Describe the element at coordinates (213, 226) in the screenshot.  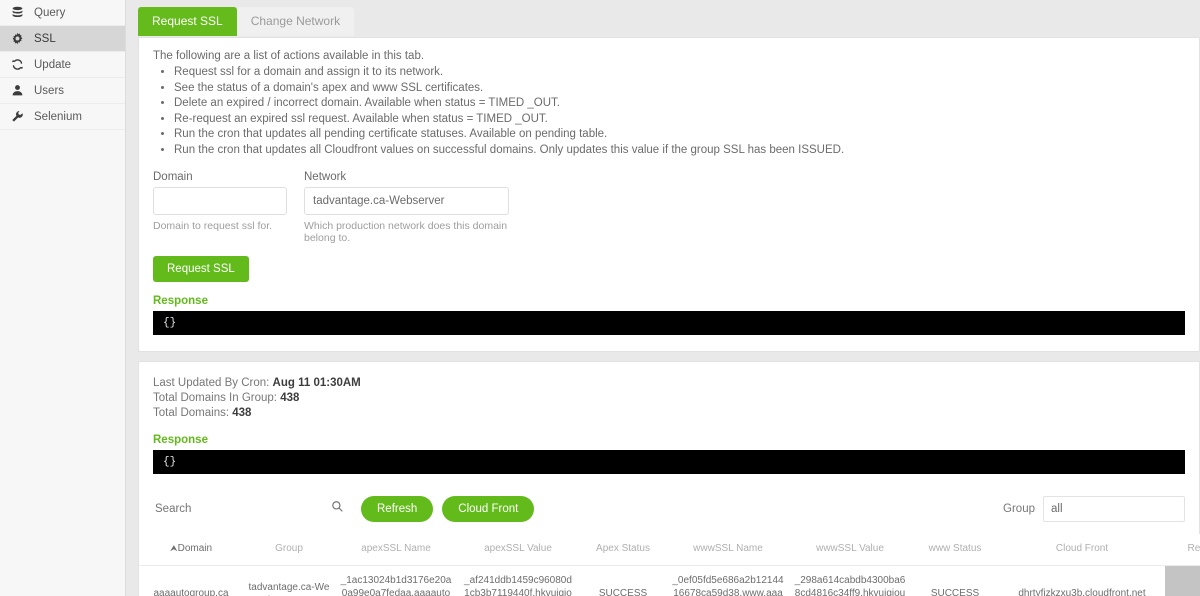
I see `domain-help: Domain to request ssl for.` at that location.